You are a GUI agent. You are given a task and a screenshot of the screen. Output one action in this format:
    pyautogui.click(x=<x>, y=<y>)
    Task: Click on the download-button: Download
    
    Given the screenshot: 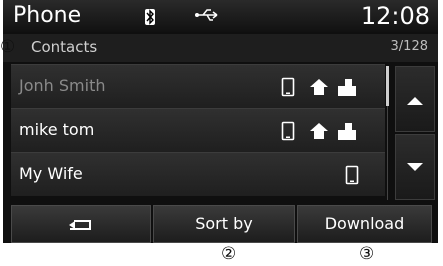 What is the action you would take?
    pyautogui.click(x=364, y=224)
    